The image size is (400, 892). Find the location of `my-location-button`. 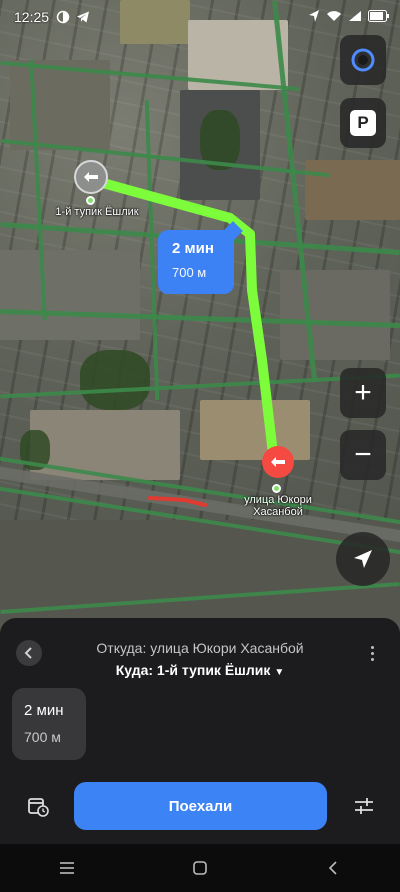

my-location-button is located at coordinates (363, 559).